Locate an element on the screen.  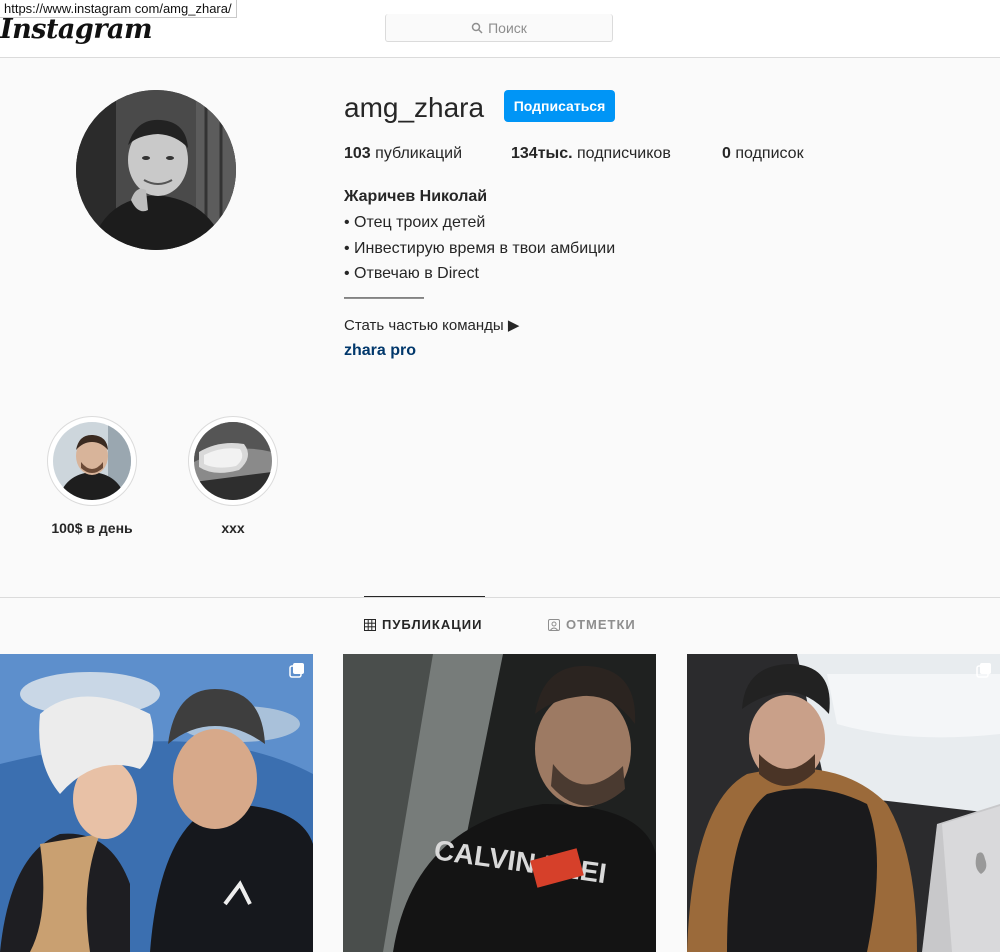
story-highlight: 100$ в день is located at coordinates (92, 476).